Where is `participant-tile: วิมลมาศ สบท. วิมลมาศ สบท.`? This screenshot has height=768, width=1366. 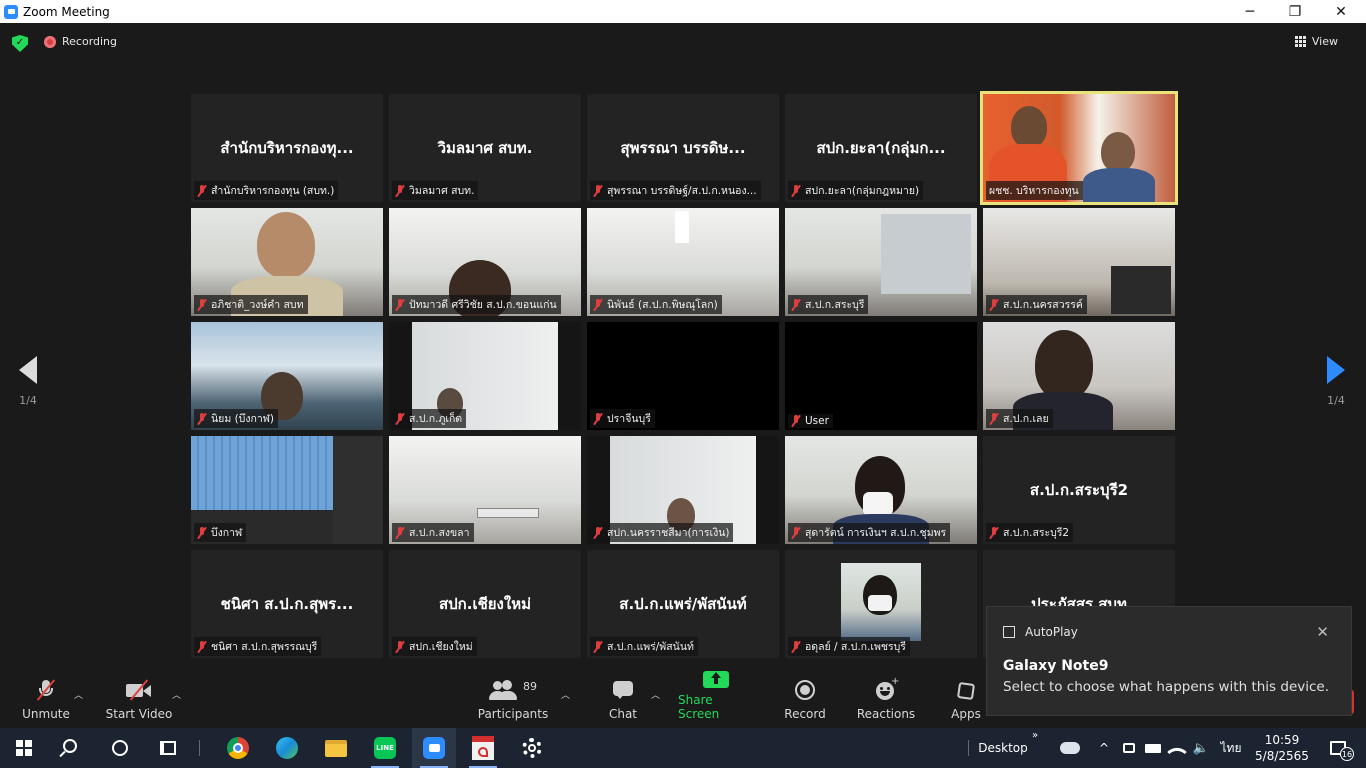
participant-tile: วิมลมาศ สบท. วิมลมาศ สบท. is located at coordinates (485, 148).